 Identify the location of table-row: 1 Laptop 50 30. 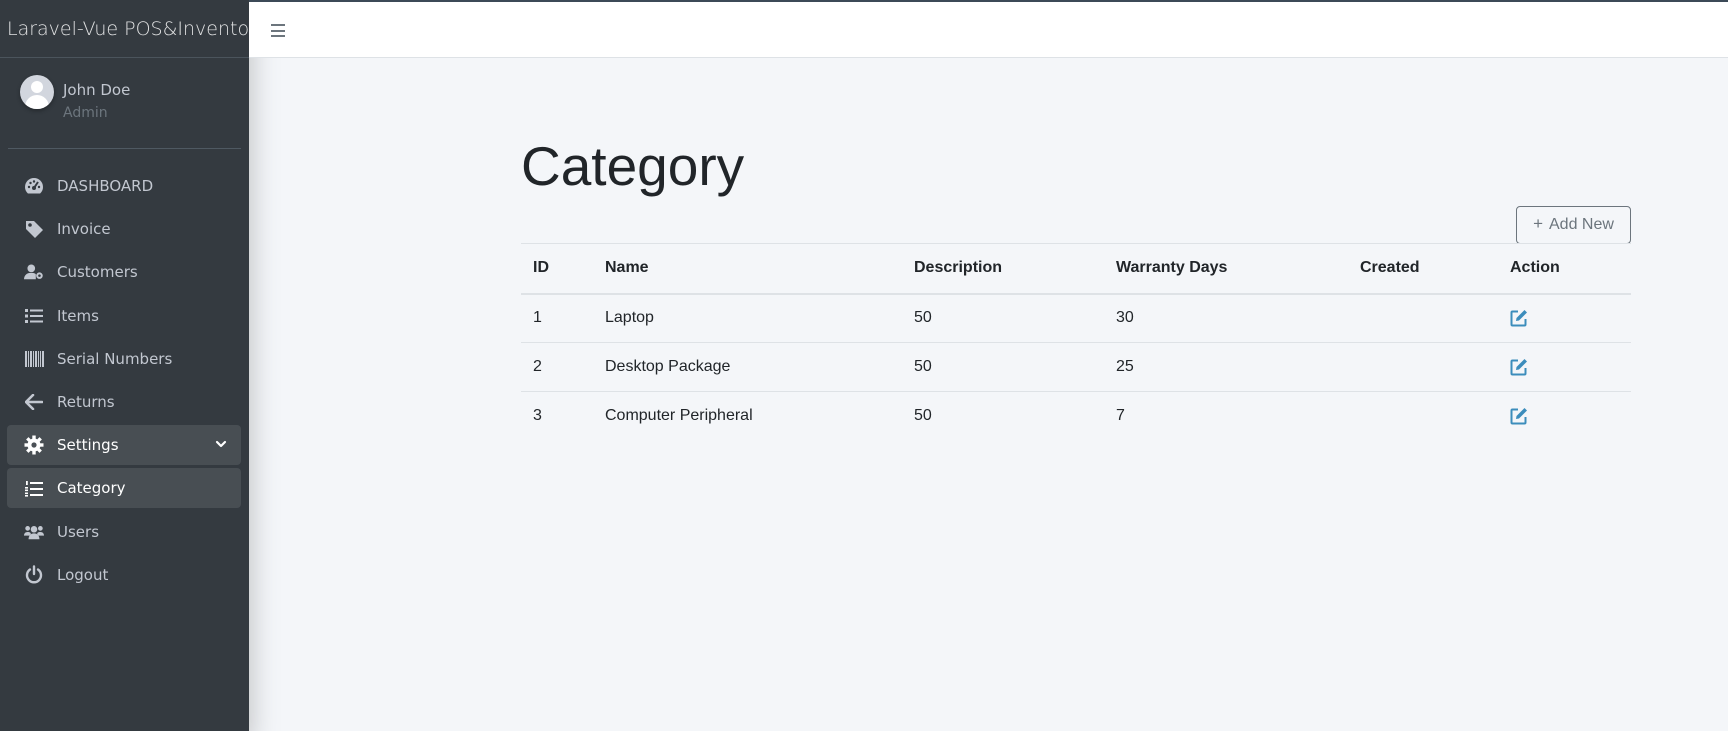
(1076, 318).